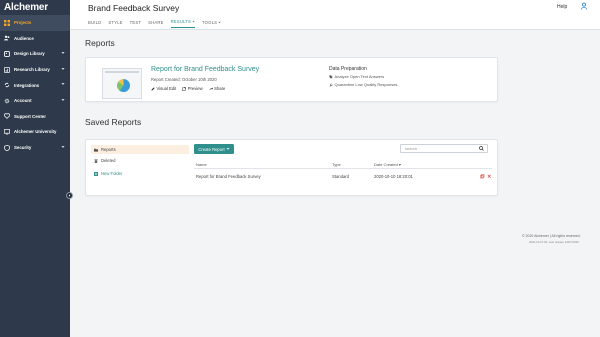 The height and width of the screenshot is (337, 600). What do you see at coordinates (35, 7) in the screenshot?
I see `alchemer-logo: Alchemer` at bounding box center [35, 7].